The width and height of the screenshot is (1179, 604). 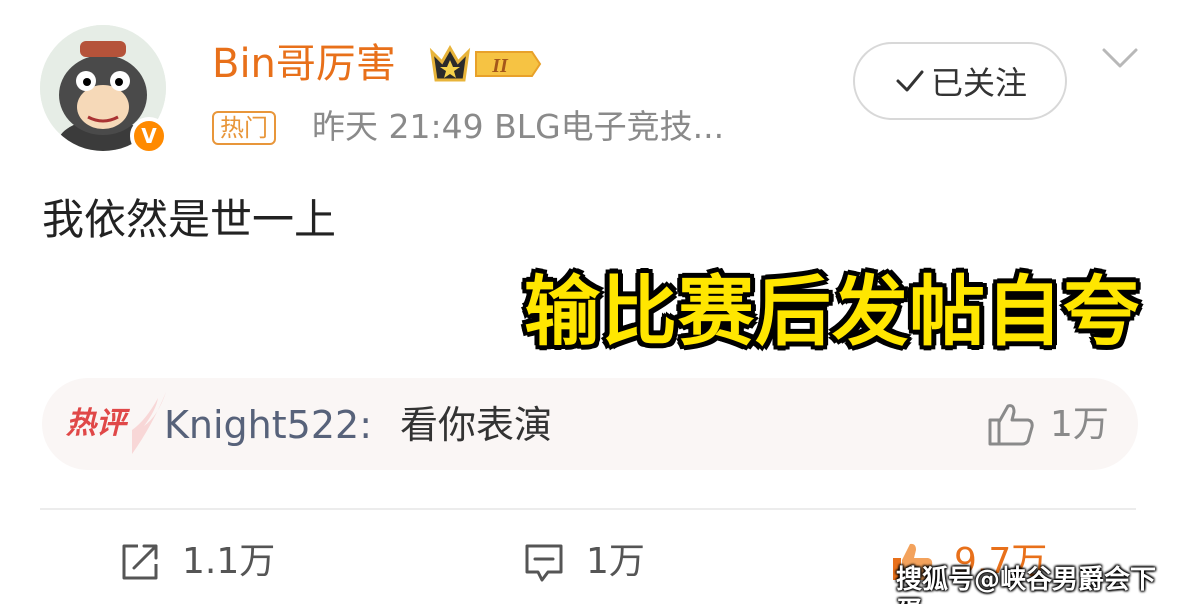 What do you see at coordinates (831, 311) in the screenshot?
I see `overlay-caption: 输比赛后发帖自夸` at bounding box center [831, 311].